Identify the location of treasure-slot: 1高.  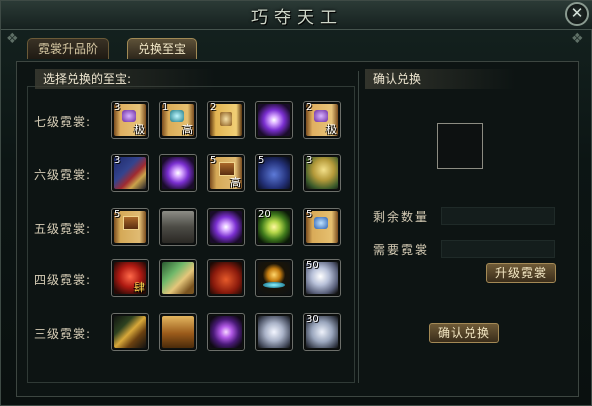
(178, 120).